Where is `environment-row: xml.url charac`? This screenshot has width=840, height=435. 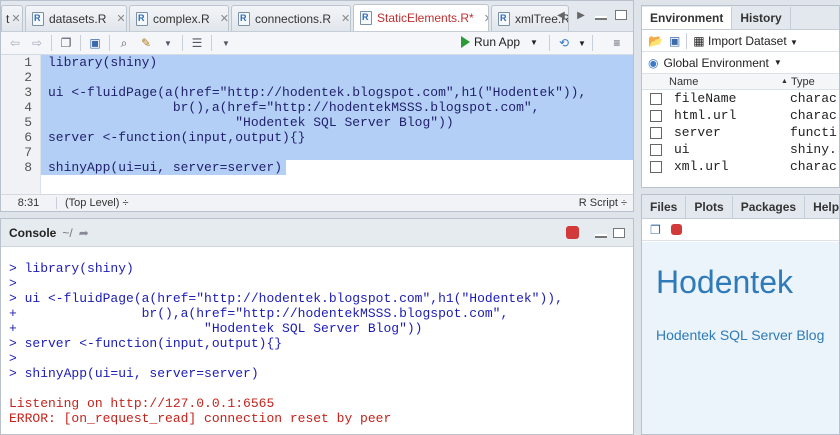
environment-row: xml.url charac is located at coordinates (740, 166).